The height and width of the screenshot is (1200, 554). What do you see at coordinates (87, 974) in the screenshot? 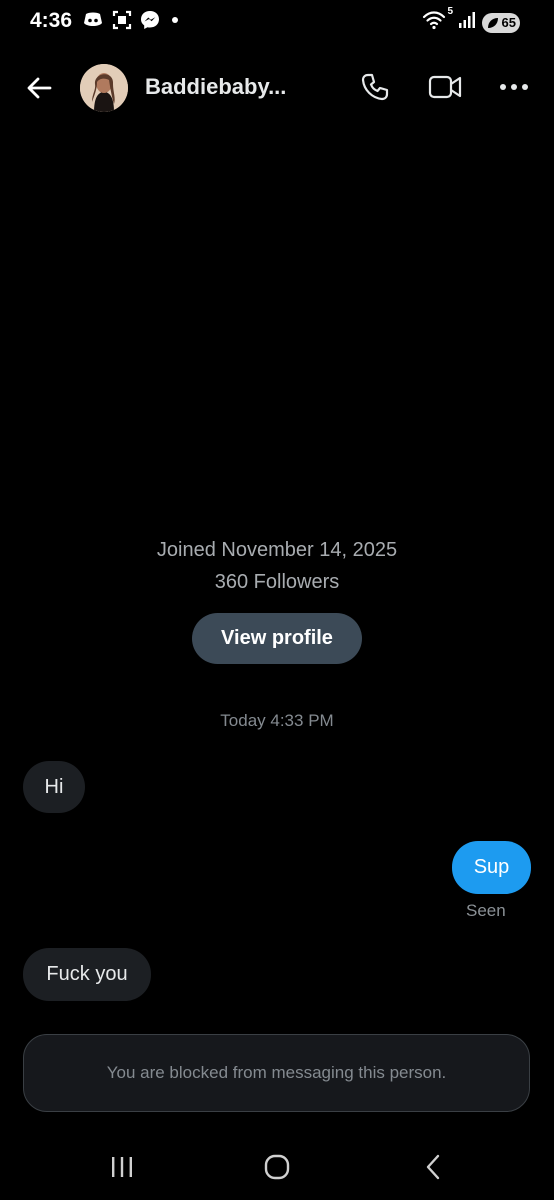
I see `incoming-message: Fuck you` at bounding box center [87, 974].